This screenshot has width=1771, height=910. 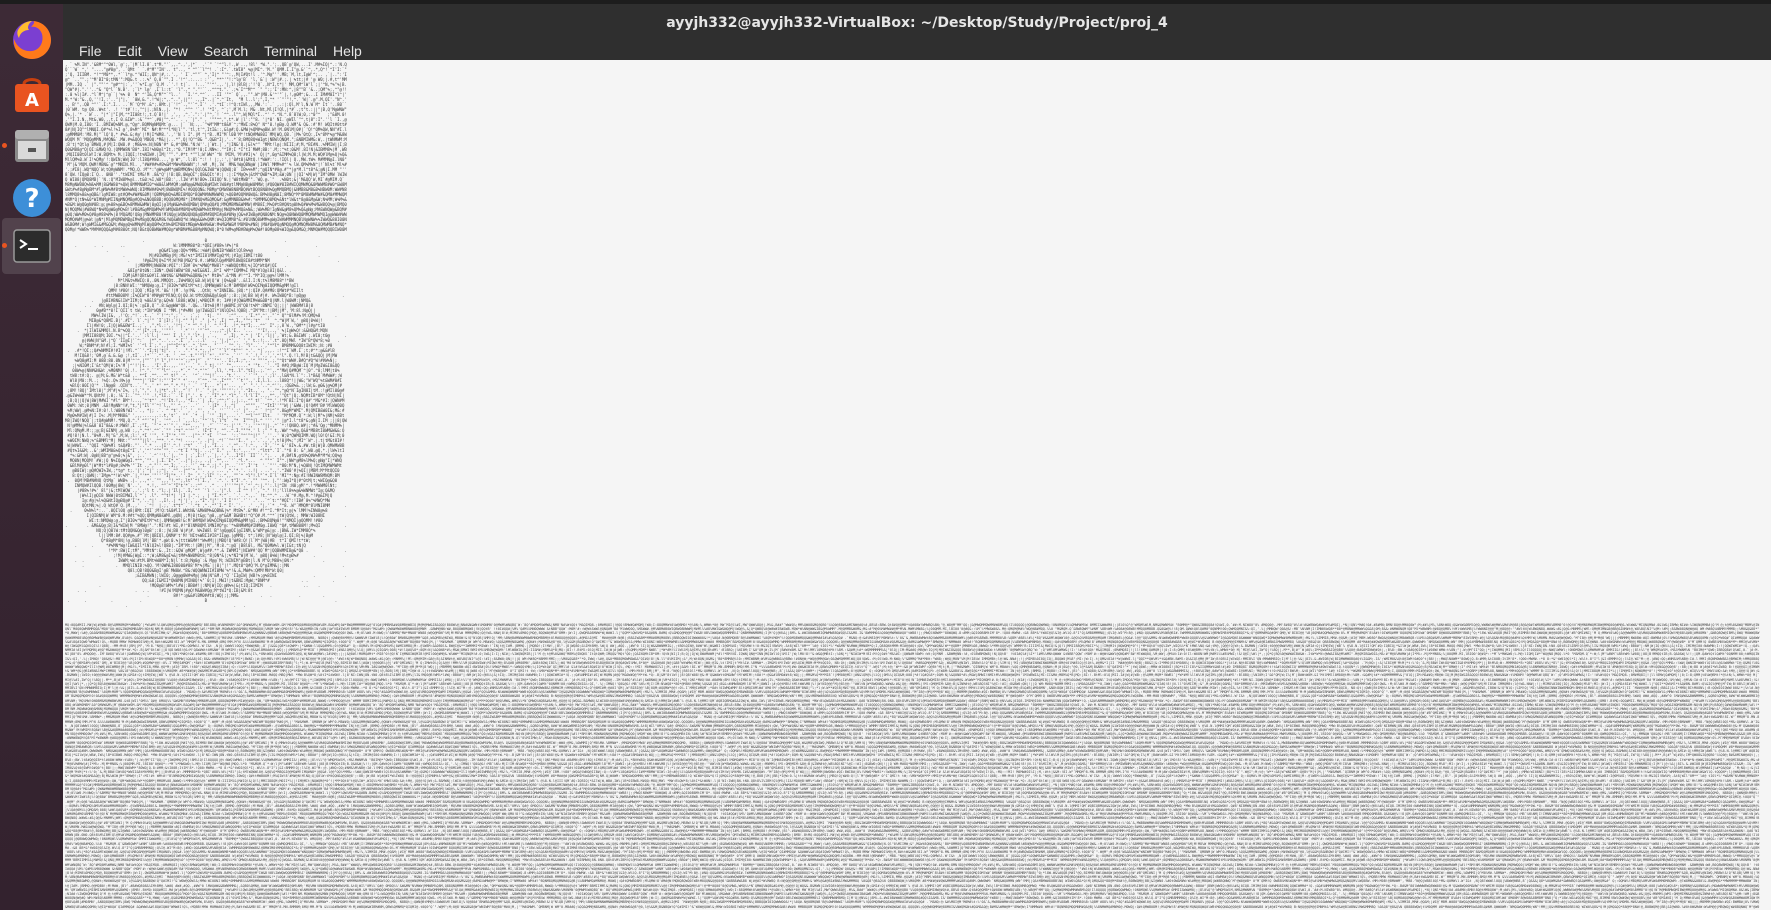 I want to click on dock: A ?, so click(x=31, y=457).